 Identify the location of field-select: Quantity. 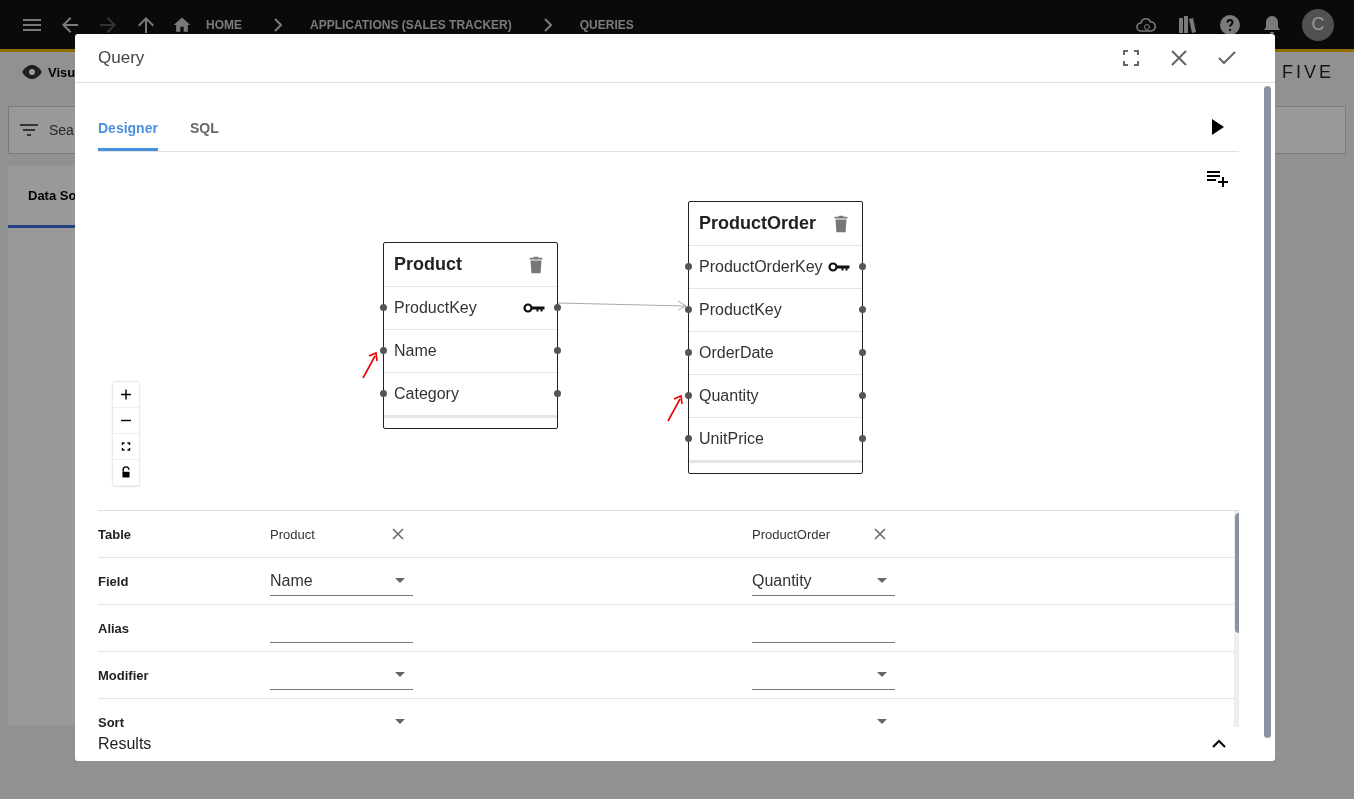
(823, 581).